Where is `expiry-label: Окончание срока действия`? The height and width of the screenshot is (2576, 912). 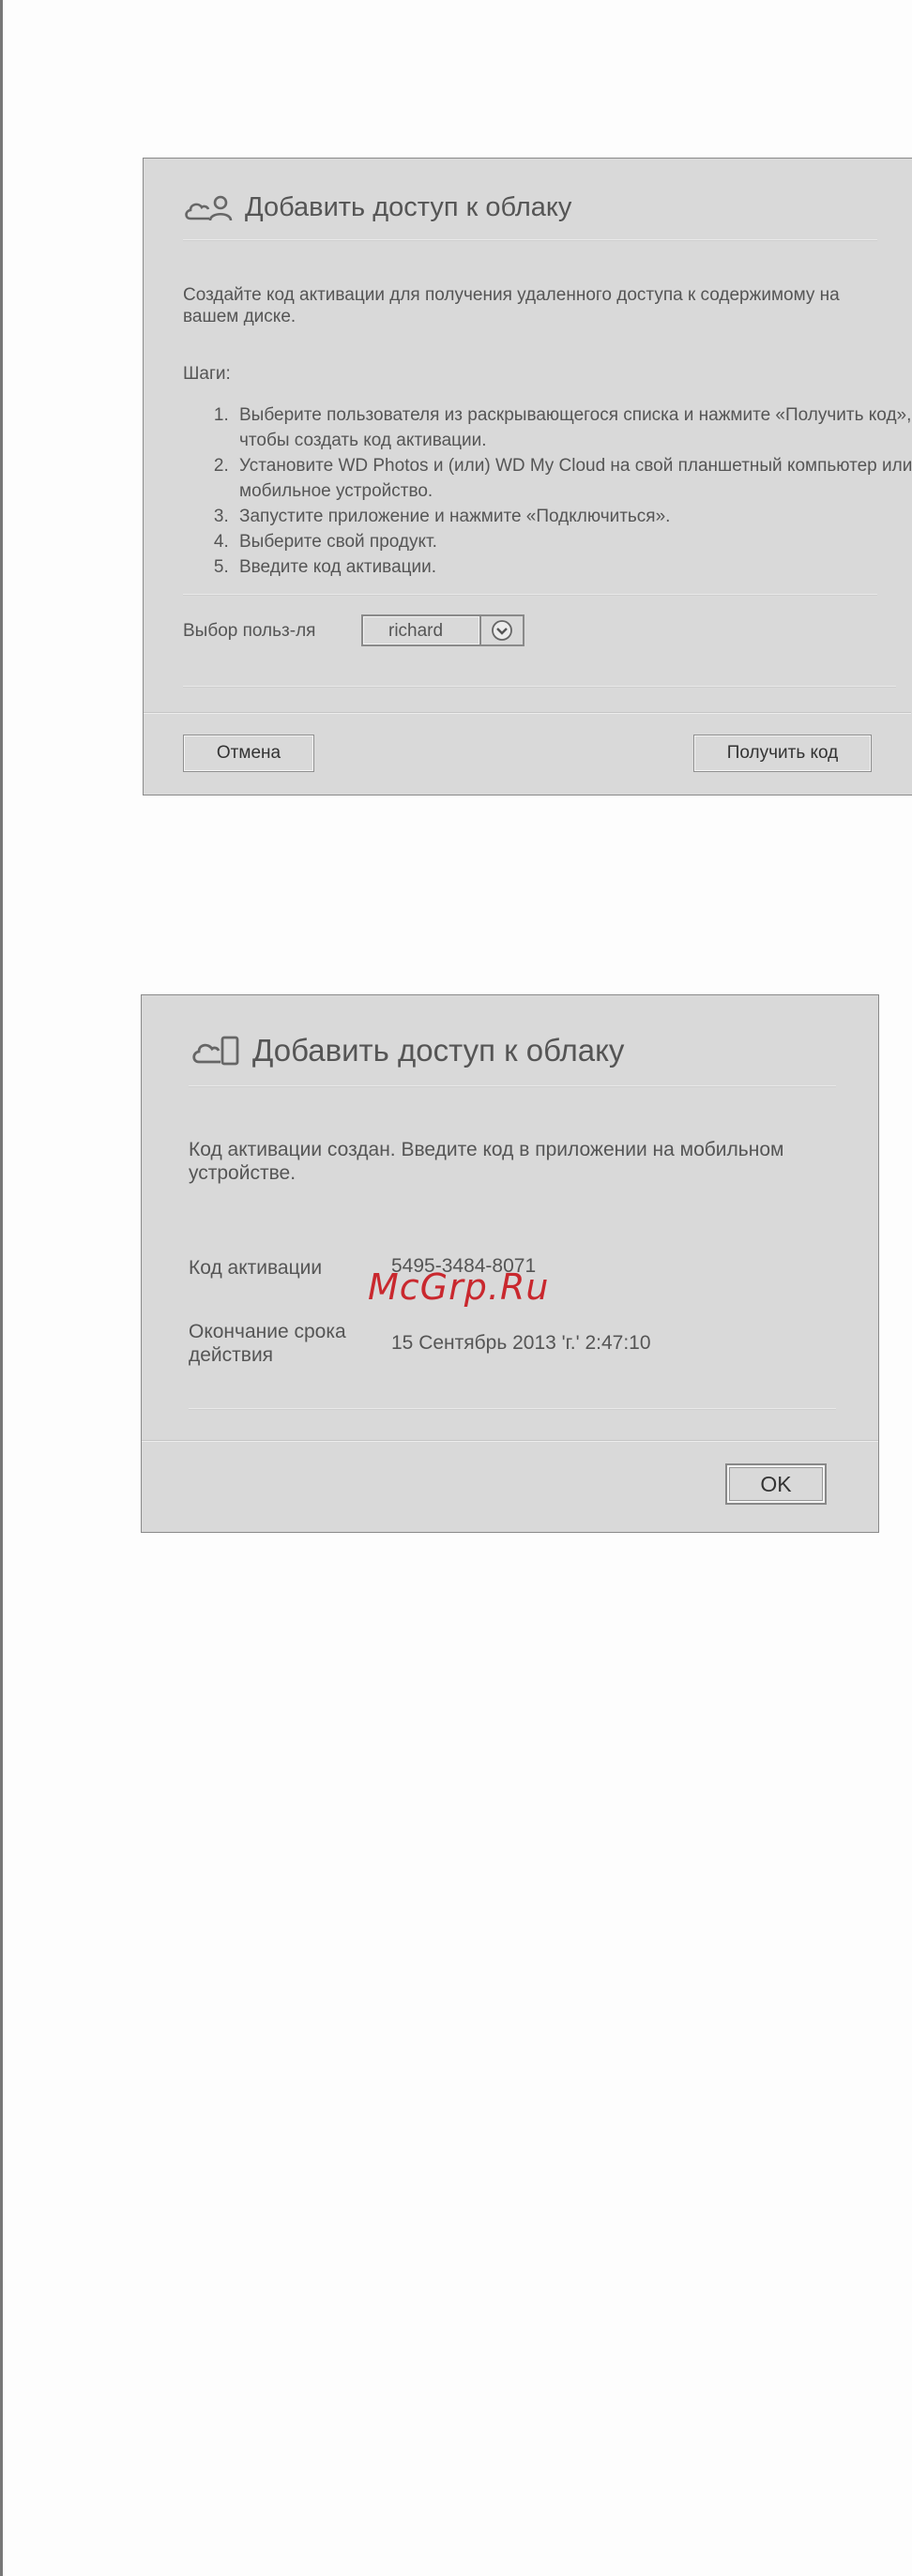 expiry-label: Окончание срока действия is located at coordinates (267, 1344).